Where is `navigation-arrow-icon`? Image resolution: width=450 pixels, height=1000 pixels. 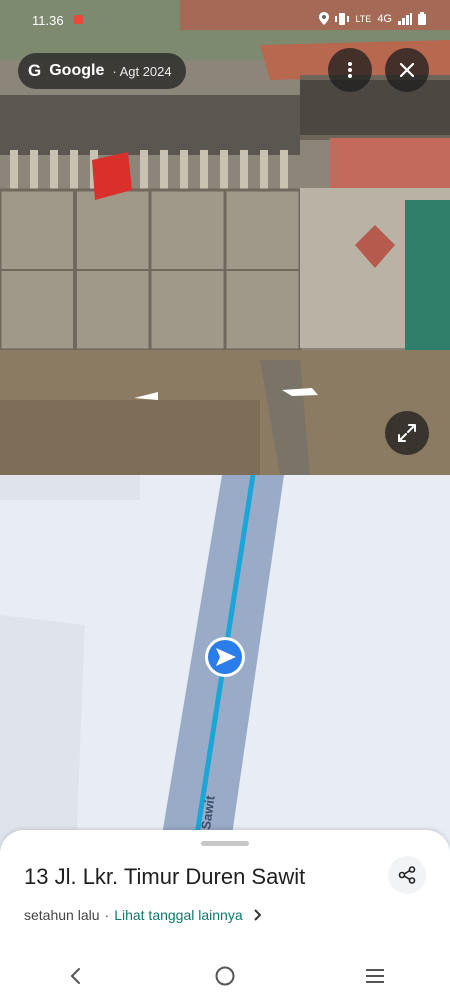 navigation-arrow-icon is located at coordinates (225, 657).